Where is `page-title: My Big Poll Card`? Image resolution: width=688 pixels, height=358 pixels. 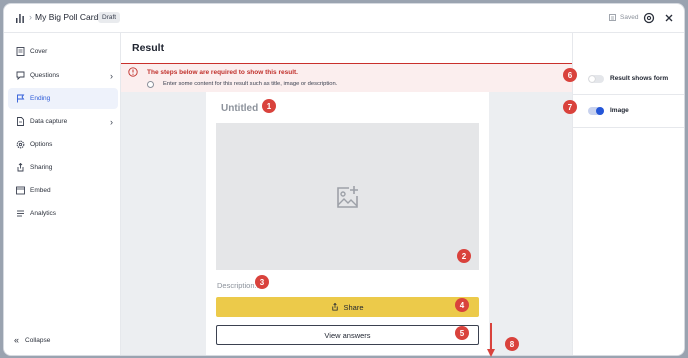 page-title: My Big Poll Card is located at coordinates (67, 17).